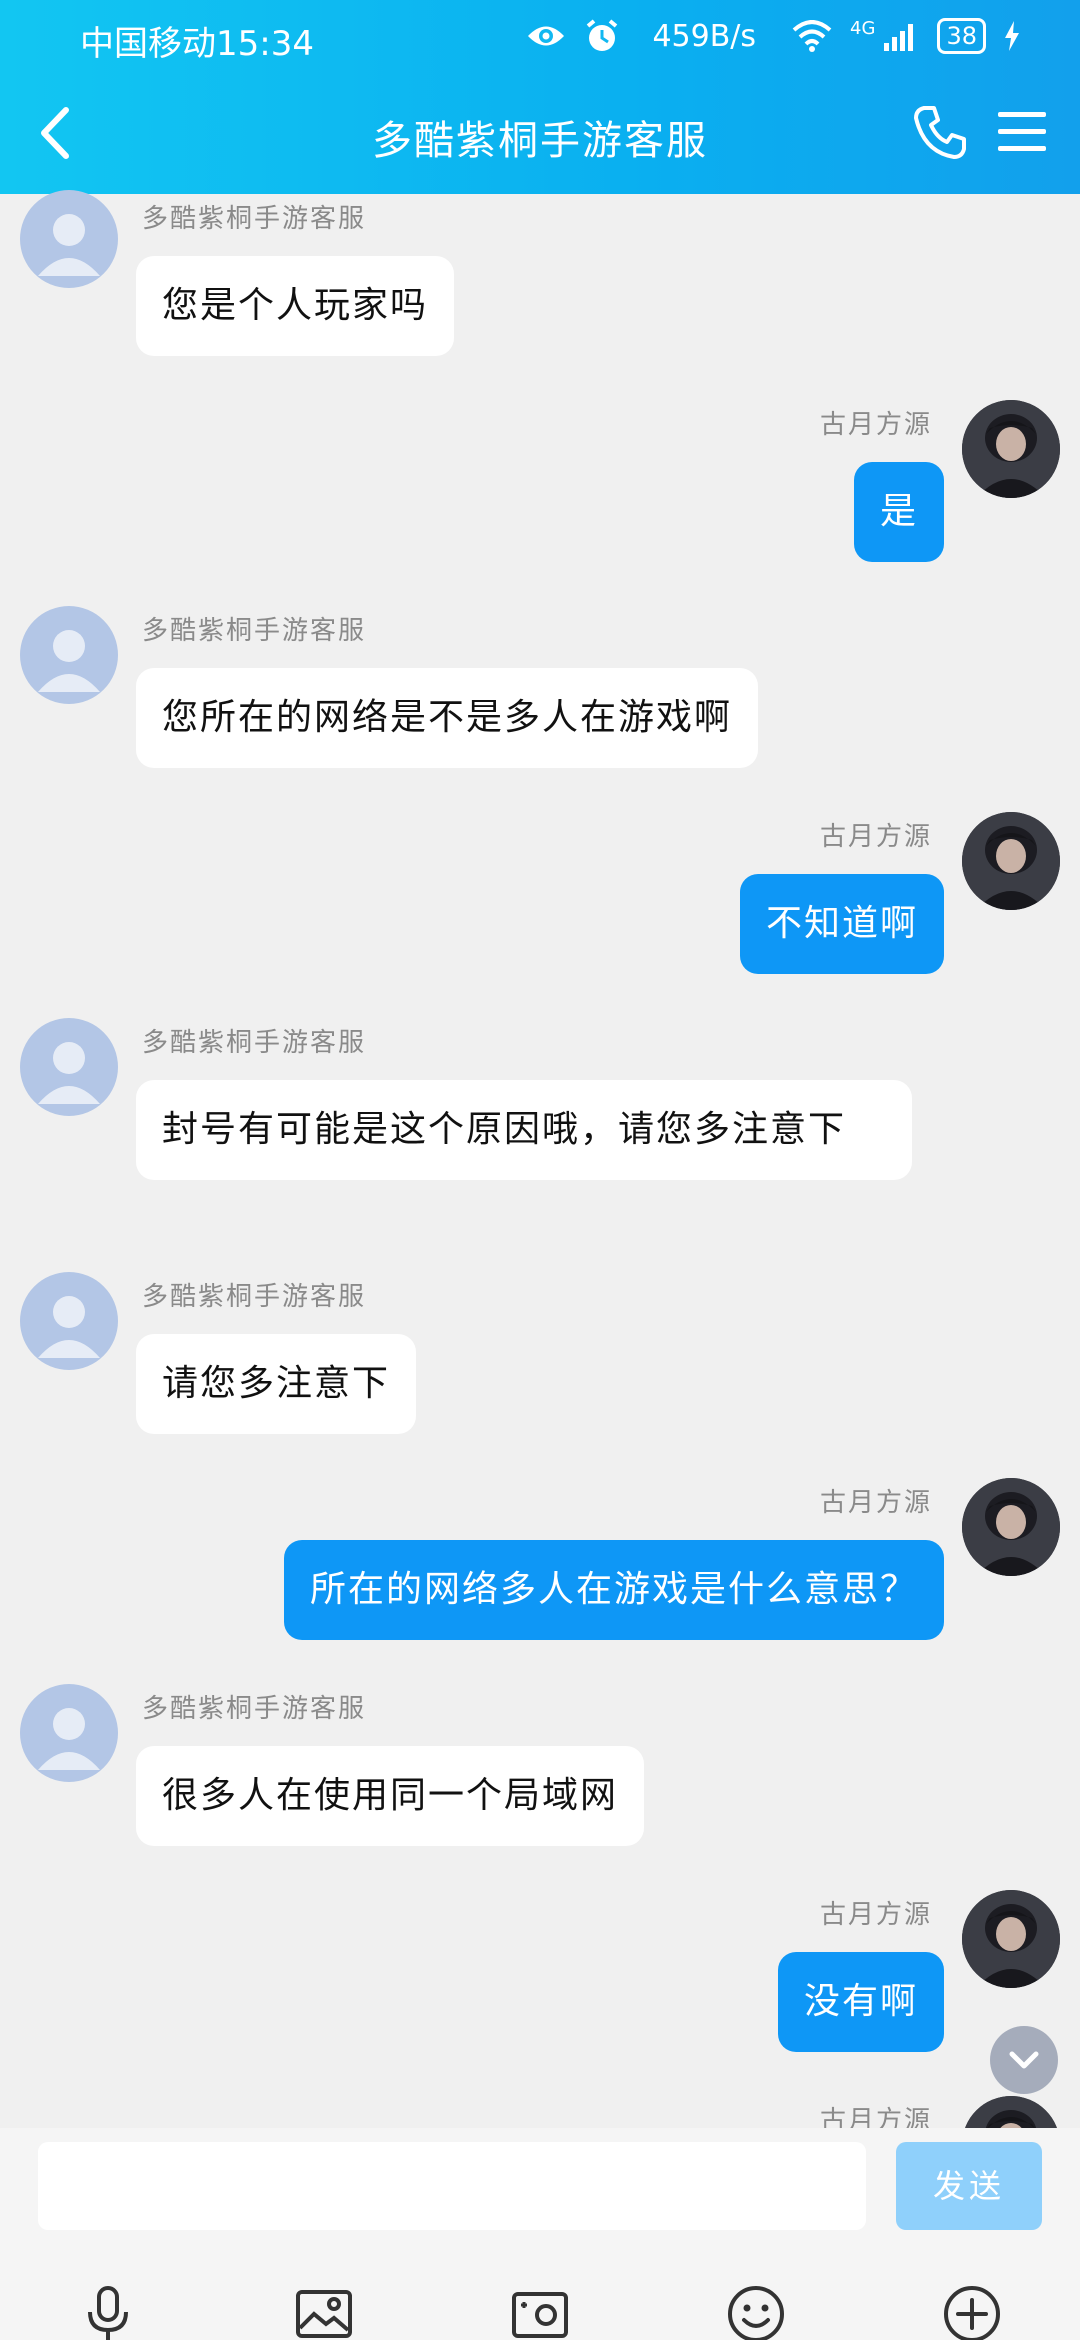  What do you see at coordinates (860, 2002) in the screenshot?
I see `message-bubble: 没有啊` at bounding box center [860, 2002].